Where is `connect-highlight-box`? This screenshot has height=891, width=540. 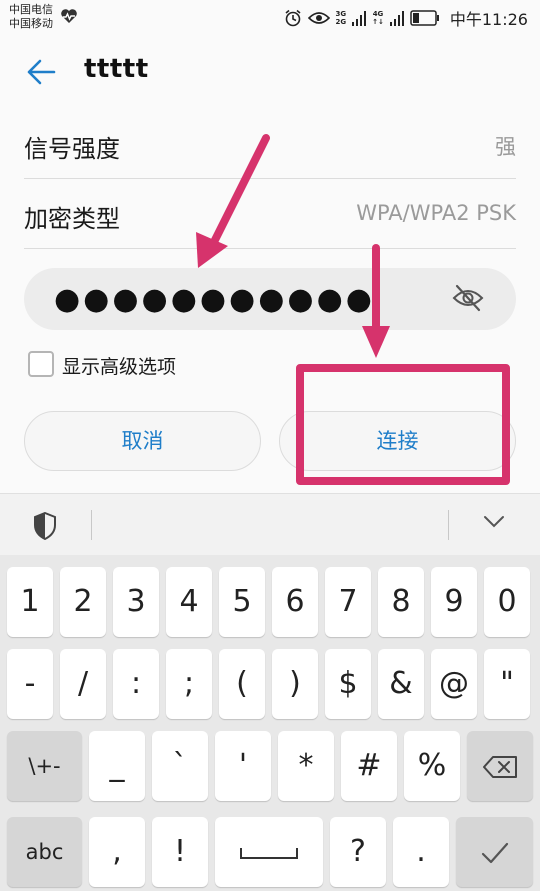 connect-highlight-box is located at coordinates (403, 424).